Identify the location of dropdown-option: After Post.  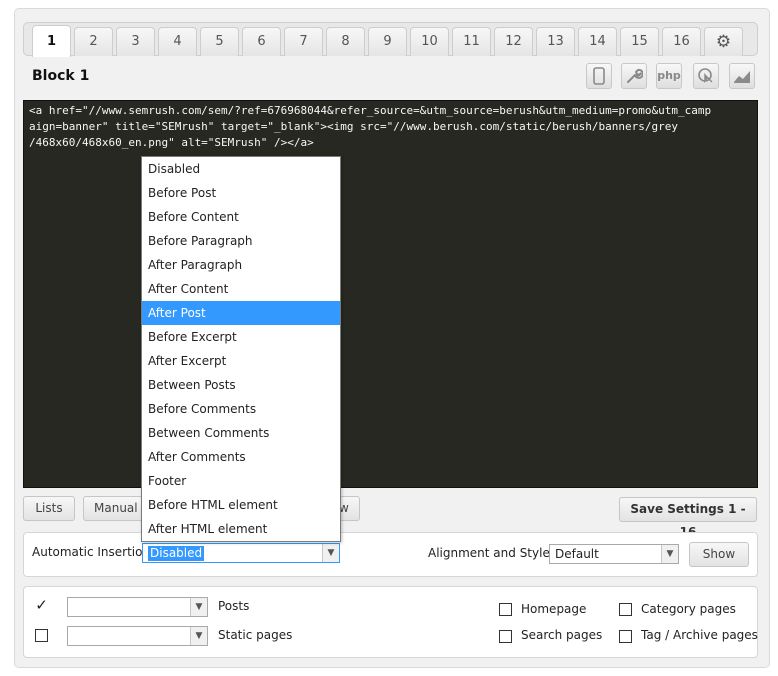
(241, 313).